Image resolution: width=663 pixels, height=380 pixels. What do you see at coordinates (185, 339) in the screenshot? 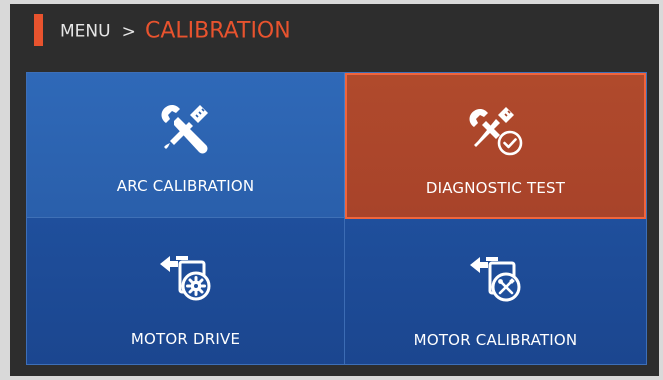
I see `tile-label: MOTOR DRIVE` at bounding box center [185, 339].